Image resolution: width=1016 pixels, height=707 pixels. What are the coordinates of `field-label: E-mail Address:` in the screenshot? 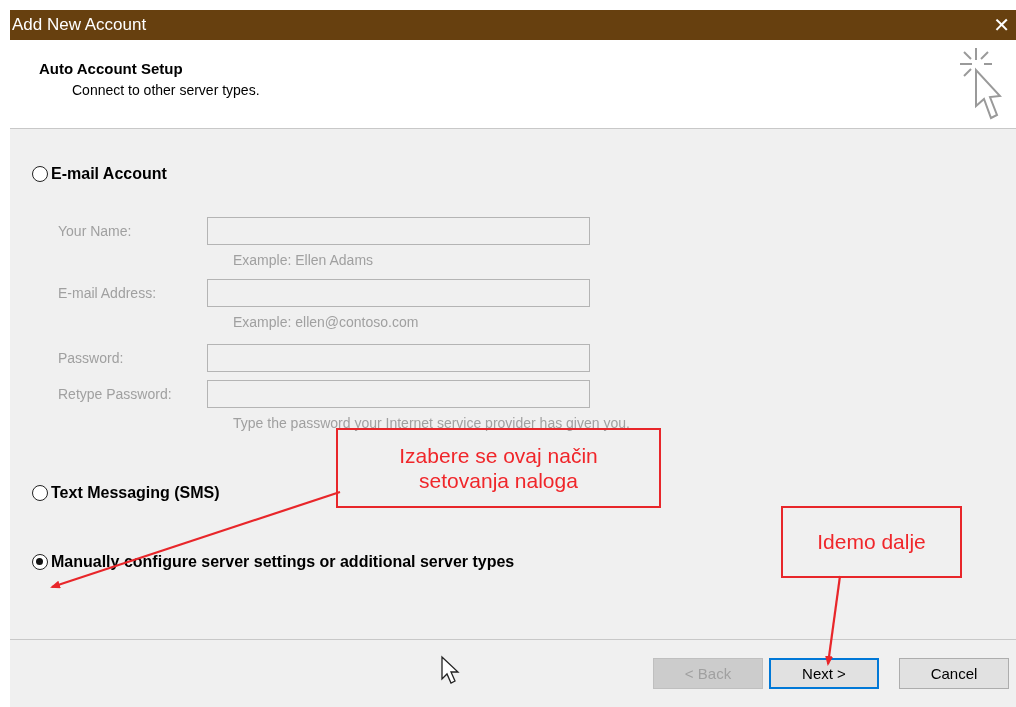 It's located at (108, 293).